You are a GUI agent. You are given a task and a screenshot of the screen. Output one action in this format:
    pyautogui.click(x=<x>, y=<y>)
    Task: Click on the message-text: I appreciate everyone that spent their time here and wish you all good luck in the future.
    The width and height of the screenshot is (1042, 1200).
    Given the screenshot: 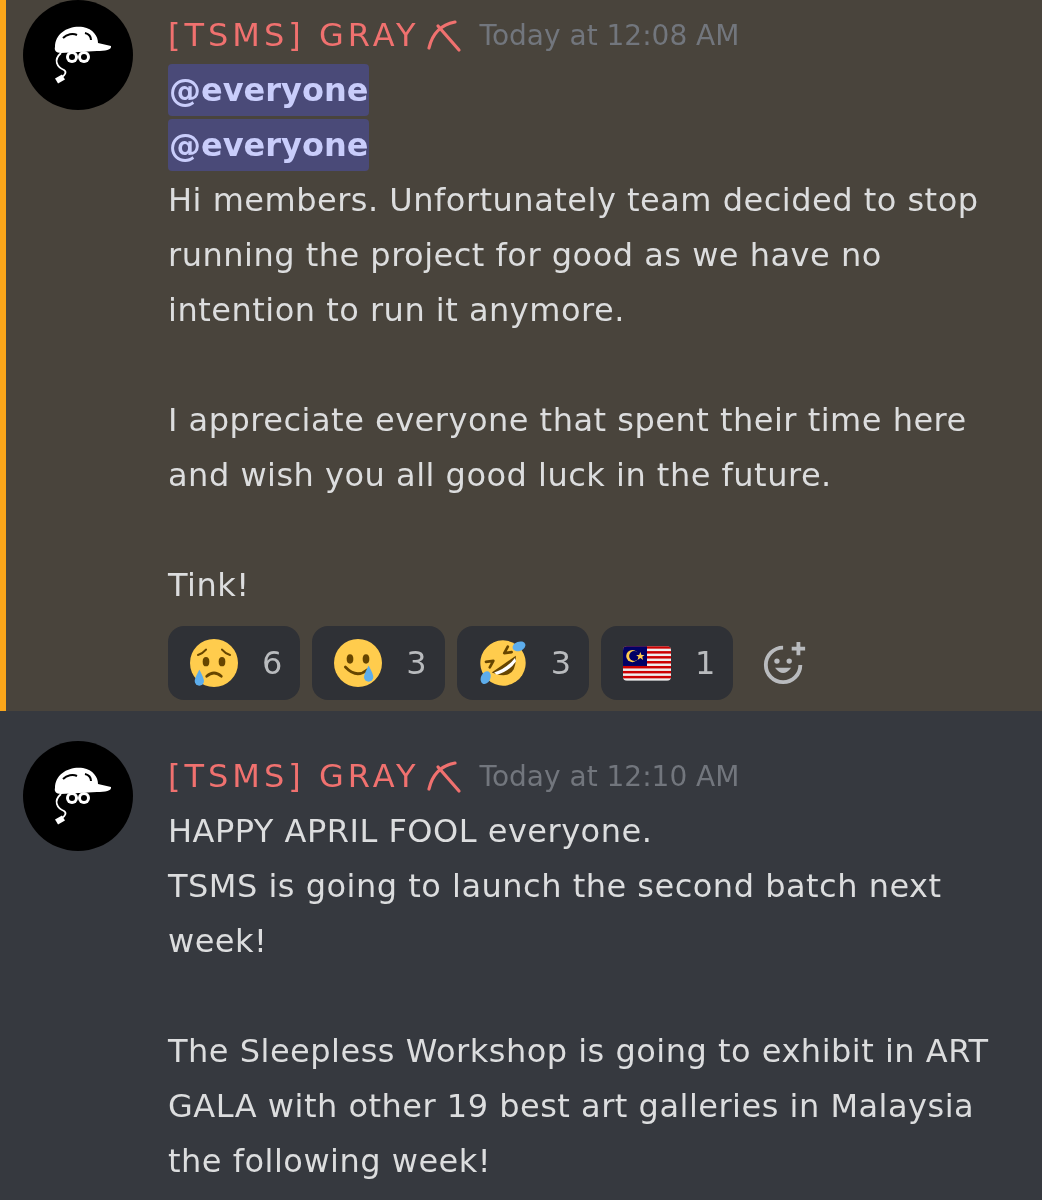 What is the action you would take?
    pyautogui.click(x=568, y=448)
    